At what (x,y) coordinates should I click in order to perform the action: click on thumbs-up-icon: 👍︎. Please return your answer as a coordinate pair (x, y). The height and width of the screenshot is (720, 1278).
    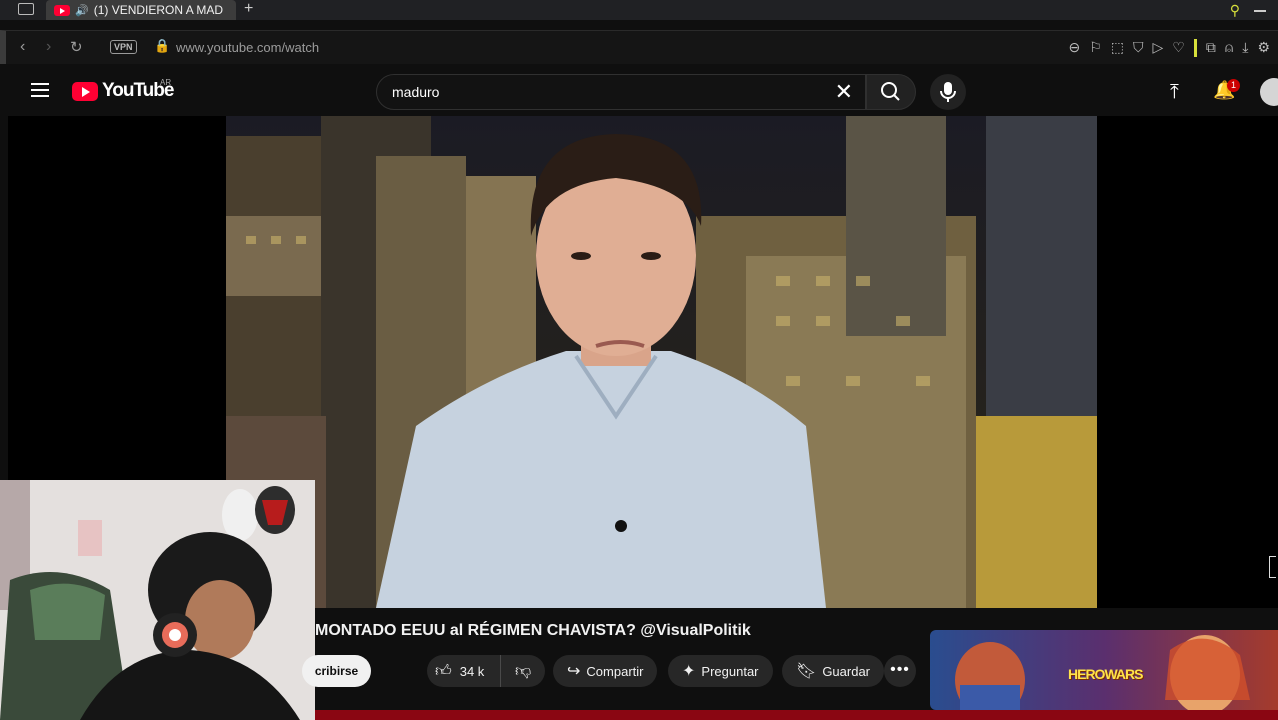
    Looking at the image, I should click on (443, 671).